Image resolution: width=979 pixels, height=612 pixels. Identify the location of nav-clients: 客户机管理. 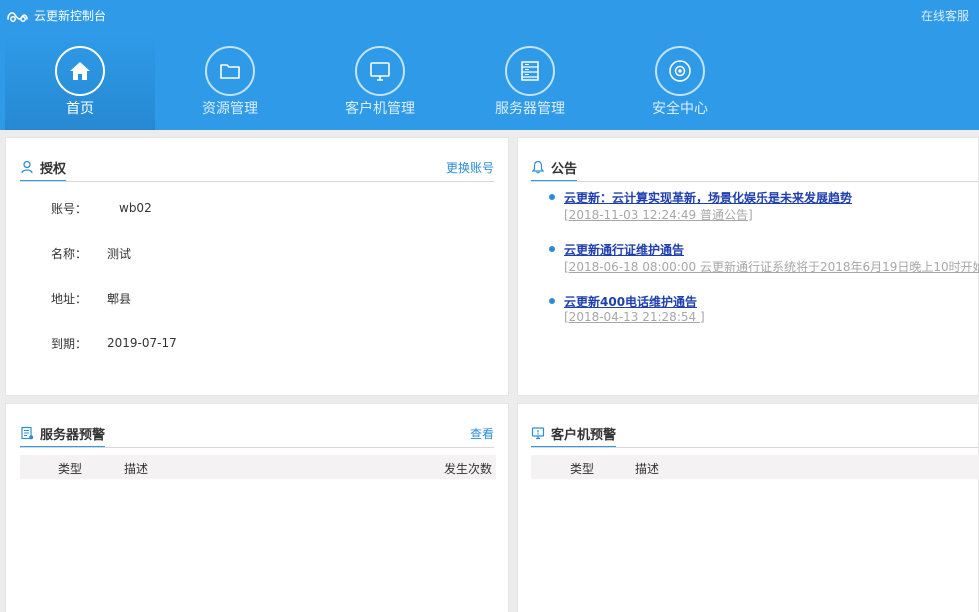
(380, 82).